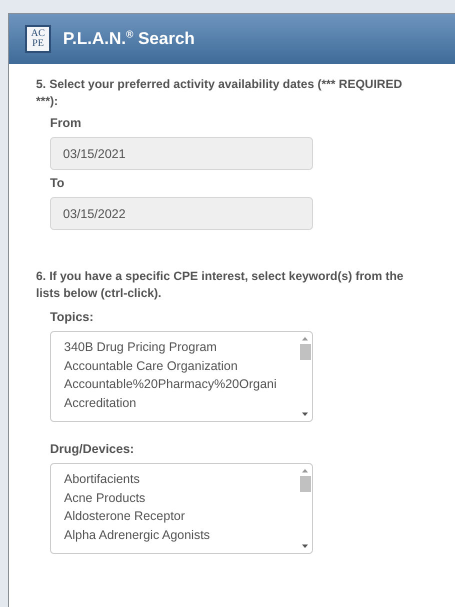  I want to click on section-heading: 6. If you have a specific CPE interest, select keyword(s) from the lists below (ctrl-click)., so click(220, 285).